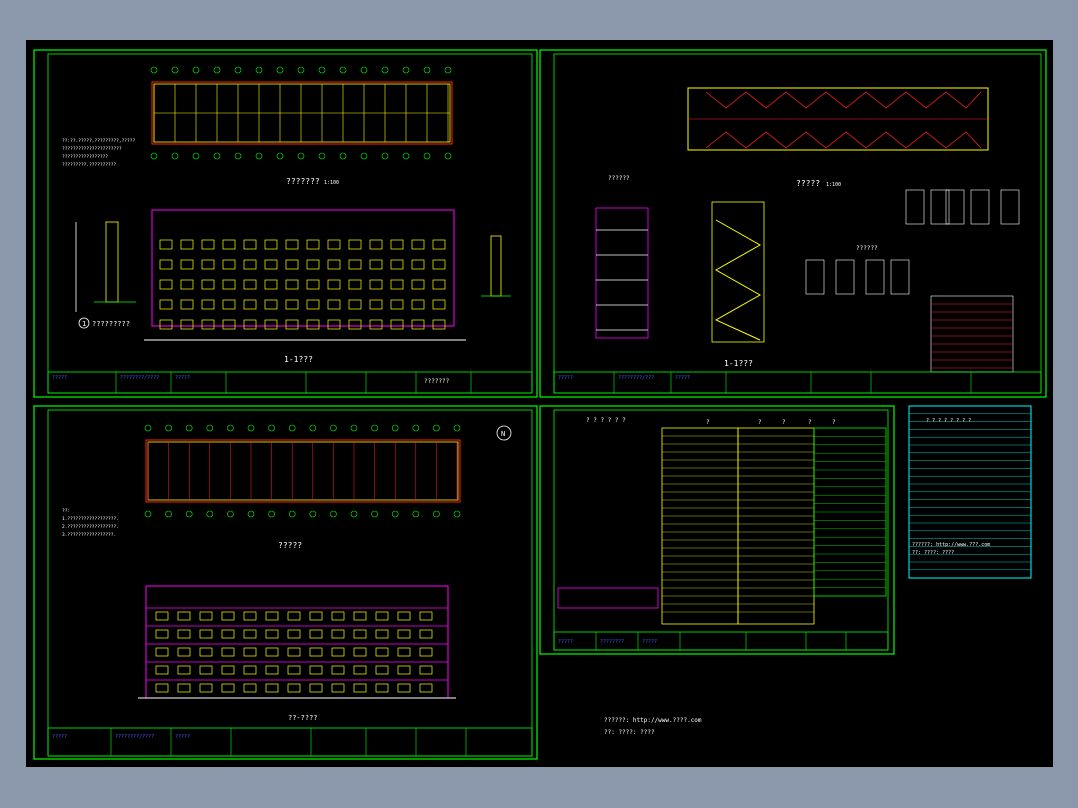 Image resolution: width=1078 pixels, height=808 pixels. Describe the element at coordinates (708, 422) in the screenshot. I see `sheet4-col-head: ?` at that location.